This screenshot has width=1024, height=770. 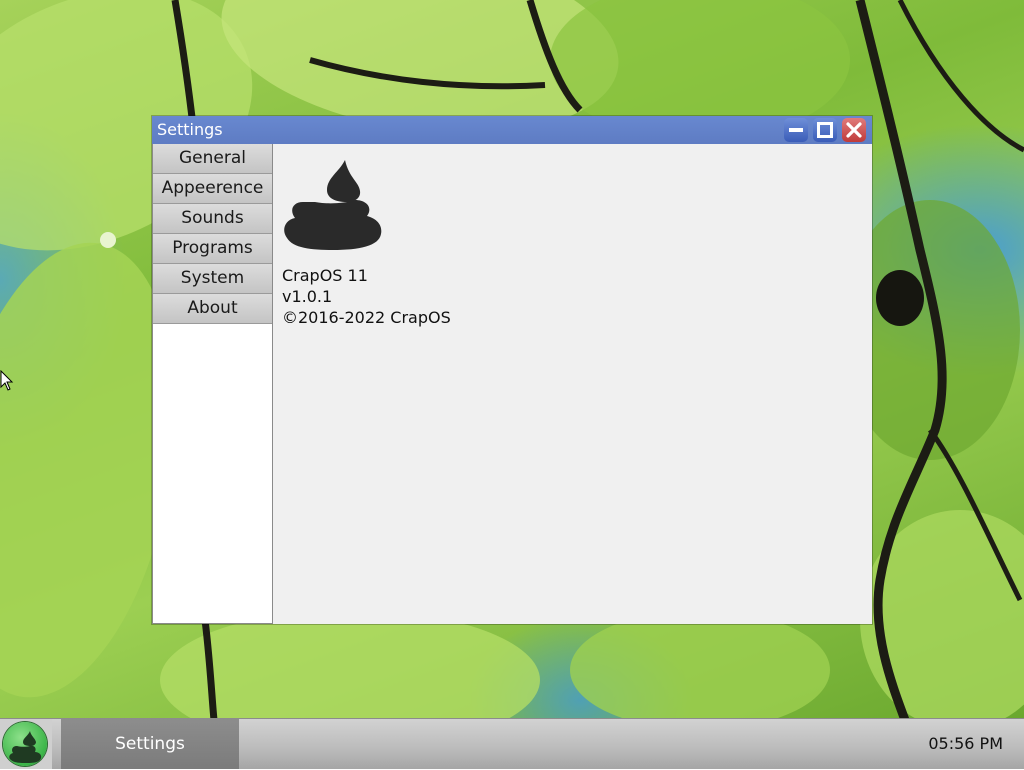 What do you see at coordinates (325, 275) in the screenshot?
I see `product-name: CrapOS 11` at bounding box center [325, 275].